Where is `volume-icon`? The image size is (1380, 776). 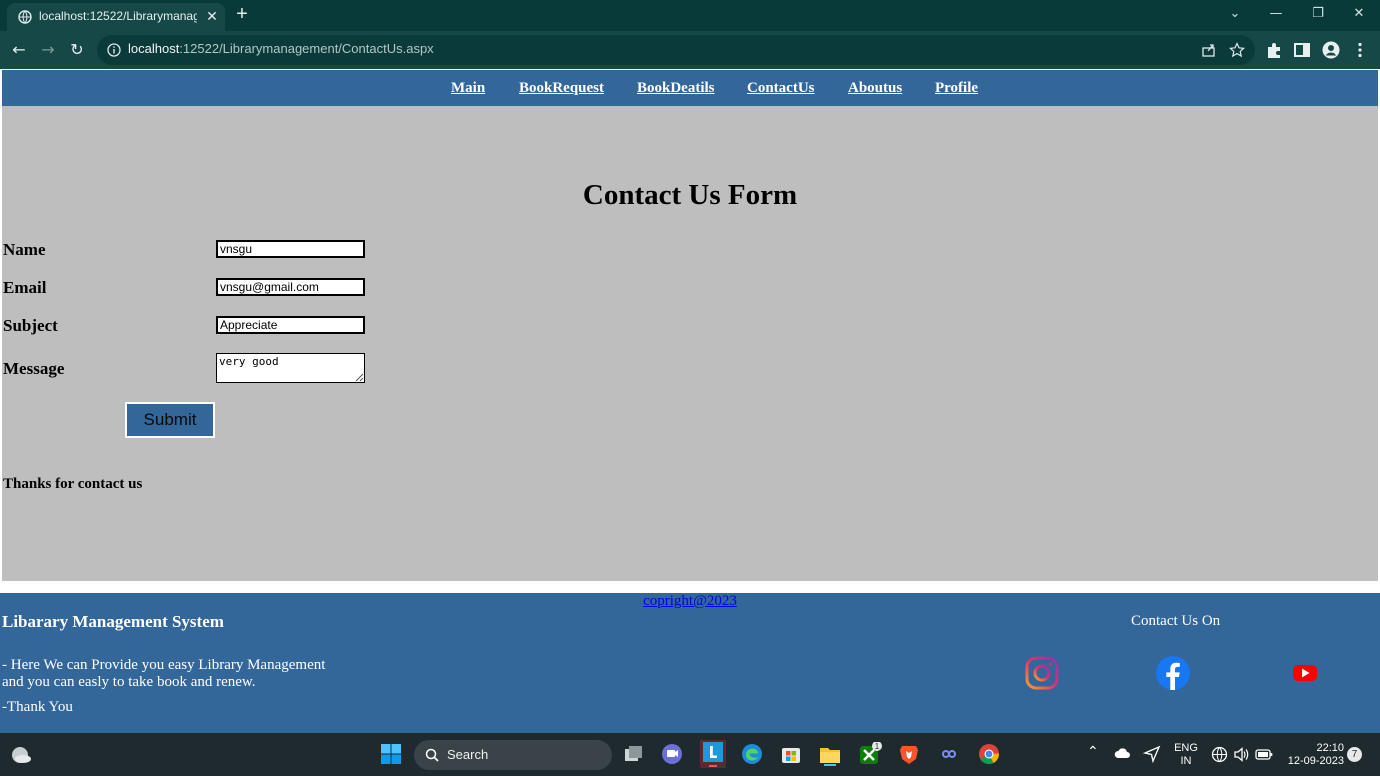
volume-icon is located at coordinates (1241, 754).